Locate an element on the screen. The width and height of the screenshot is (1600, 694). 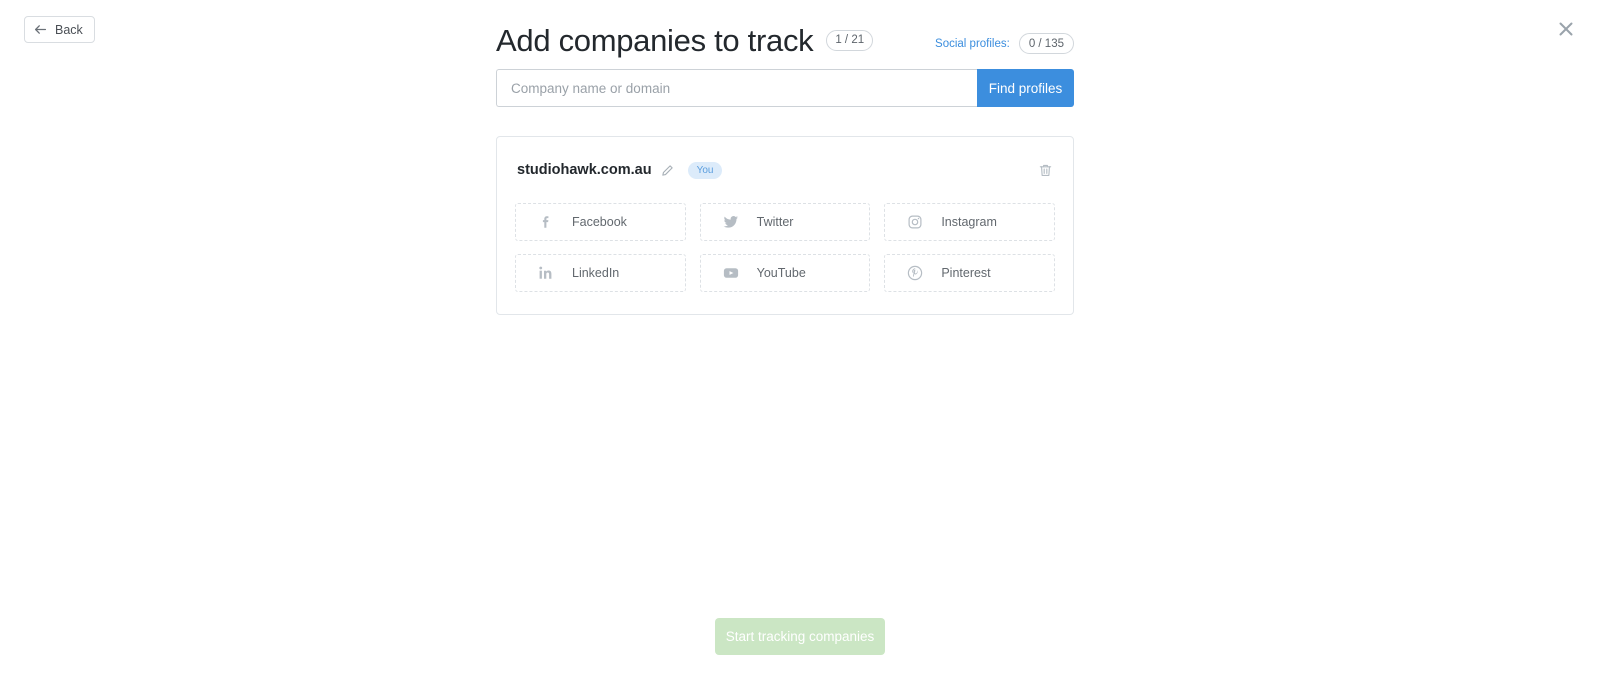
social-profiles-label: Social profiles: is located at coordinates (972, 43).